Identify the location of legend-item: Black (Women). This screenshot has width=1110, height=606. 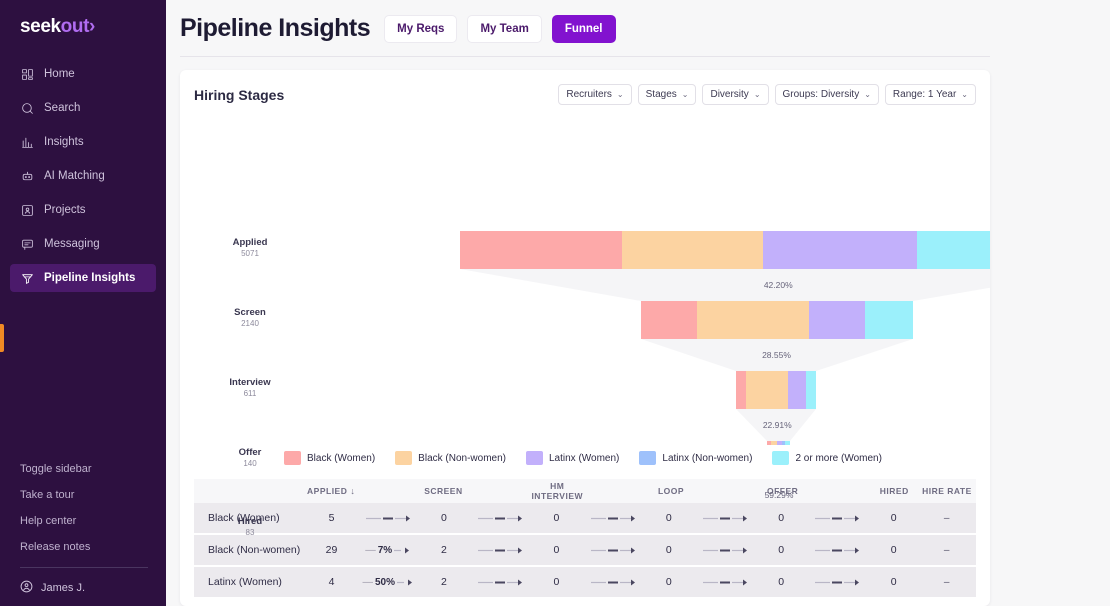
(329, 458).